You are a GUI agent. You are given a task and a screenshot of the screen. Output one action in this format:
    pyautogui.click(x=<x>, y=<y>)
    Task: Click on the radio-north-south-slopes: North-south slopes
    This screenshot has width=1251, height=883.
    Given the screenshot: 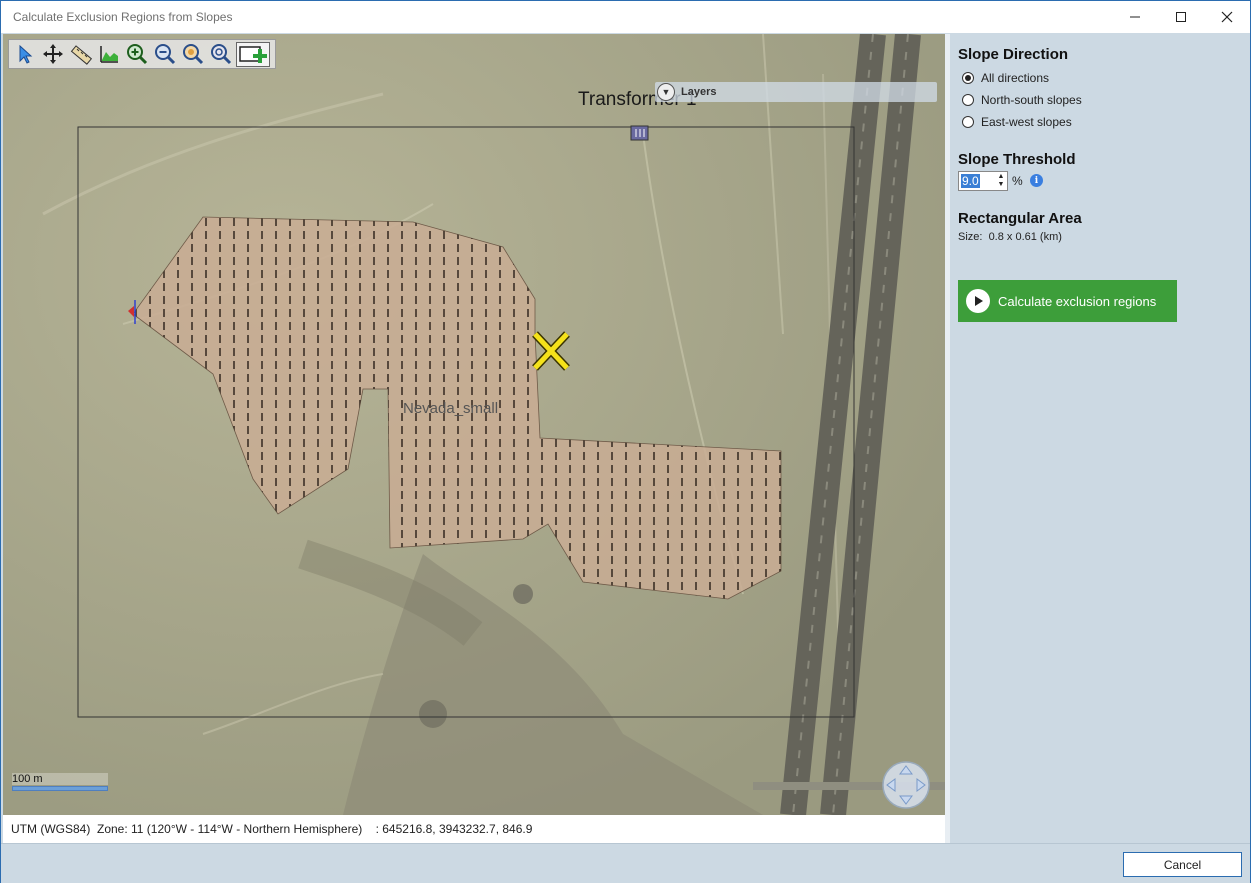 What is the action you would take?
    pyautogui.click(x=1022, y=100)
    